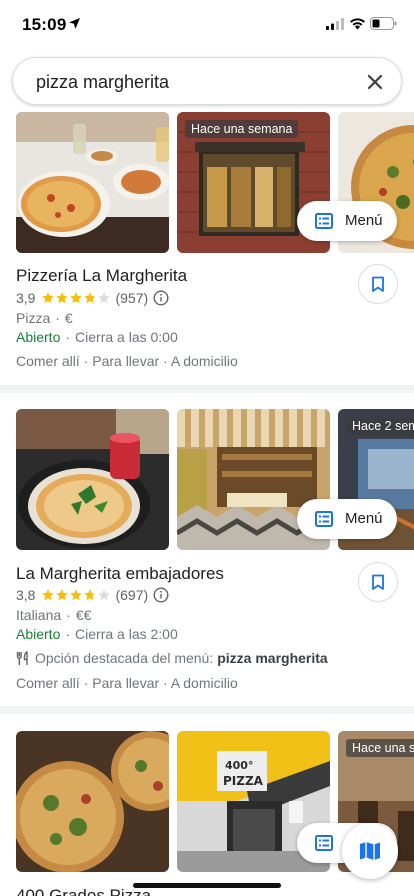  What do you see at coordinates (239, 765) in the screenshot?
I see `svg-text: 400°` at bounding box center [239, 765].